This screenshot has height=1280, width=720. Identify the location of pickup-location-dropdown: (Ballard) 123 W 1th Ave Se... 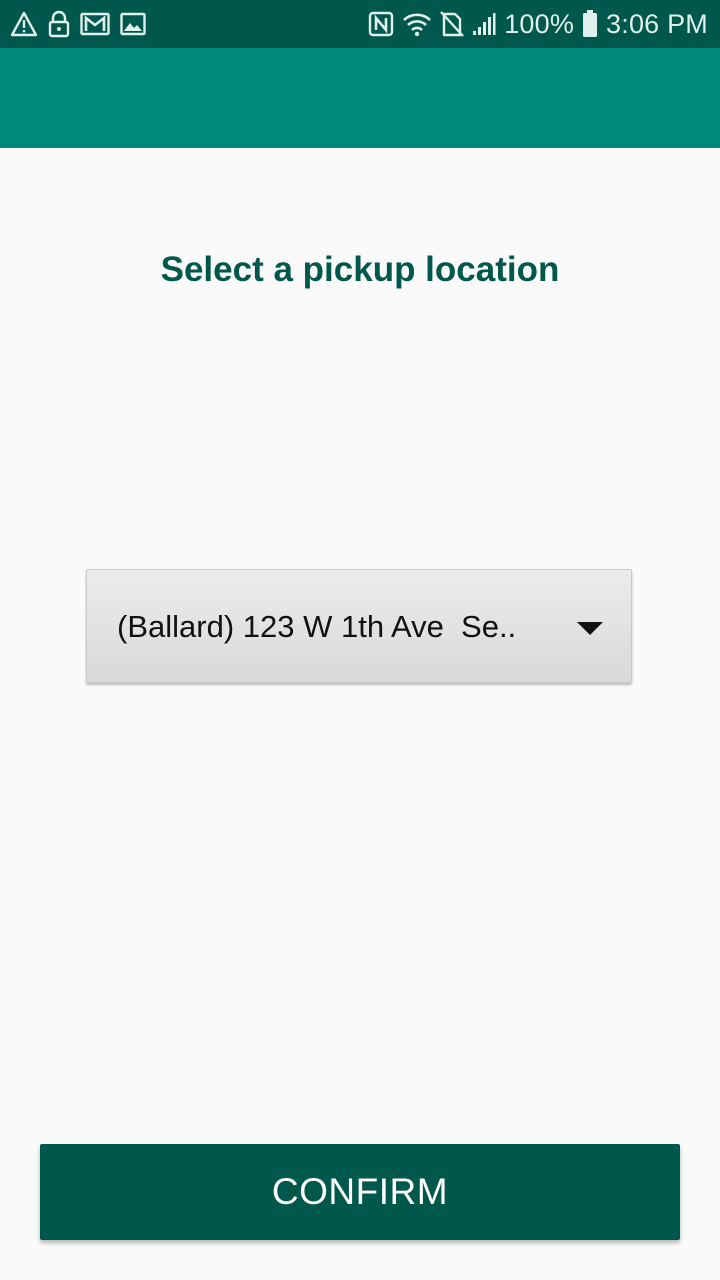
(359, 626).